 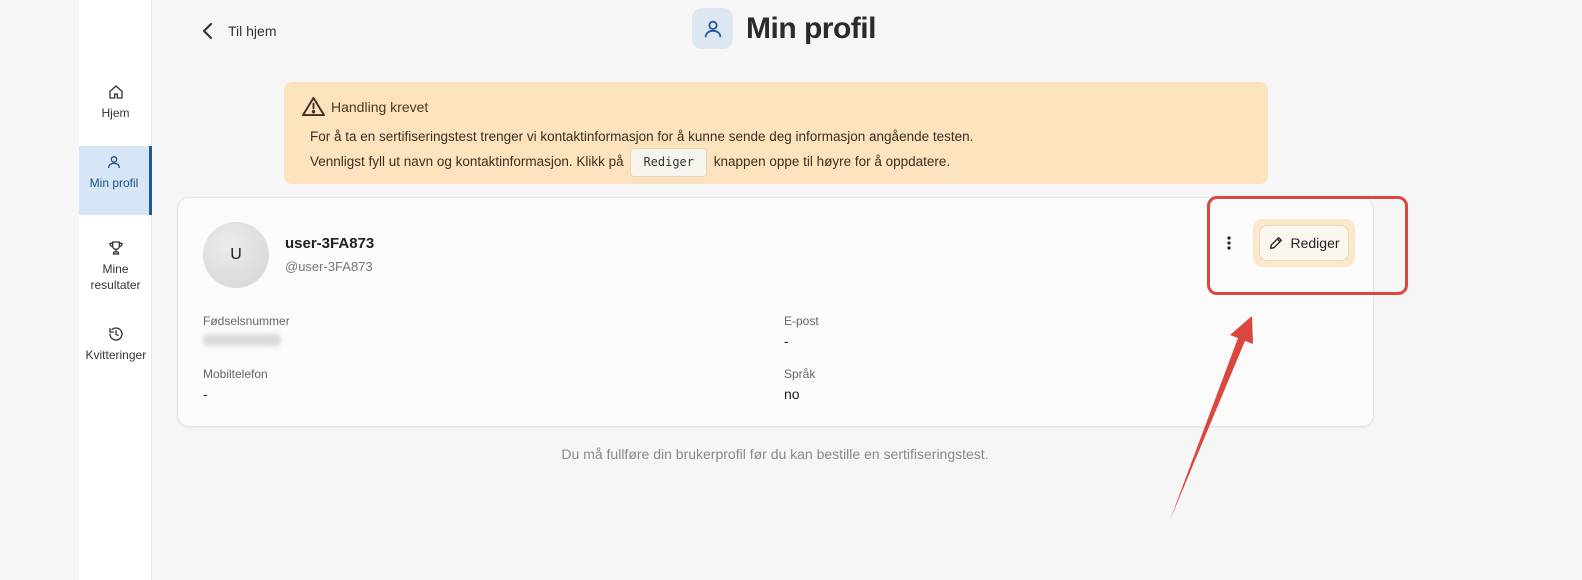 I want to click on left-gutter, so click(x=39, y=290).